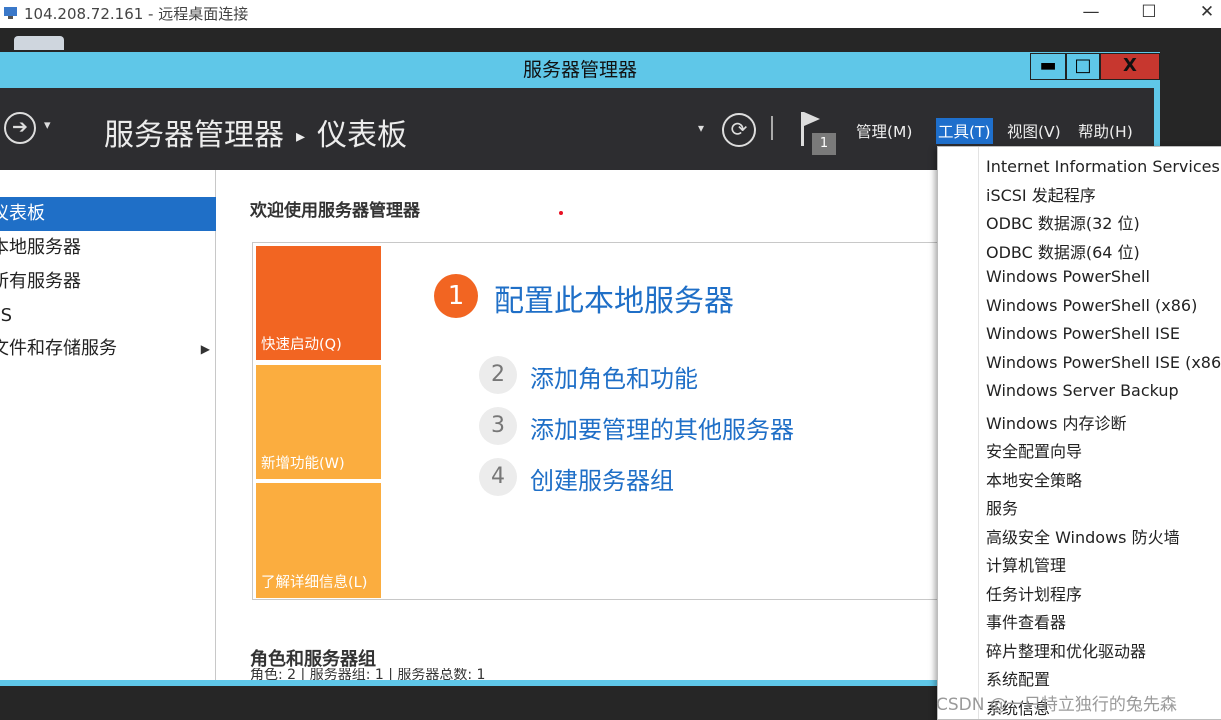 The image size is (1221, 720). Describe the element at coordinates (978, 433) in the screenshot. I see `menu-gutter` at that location.